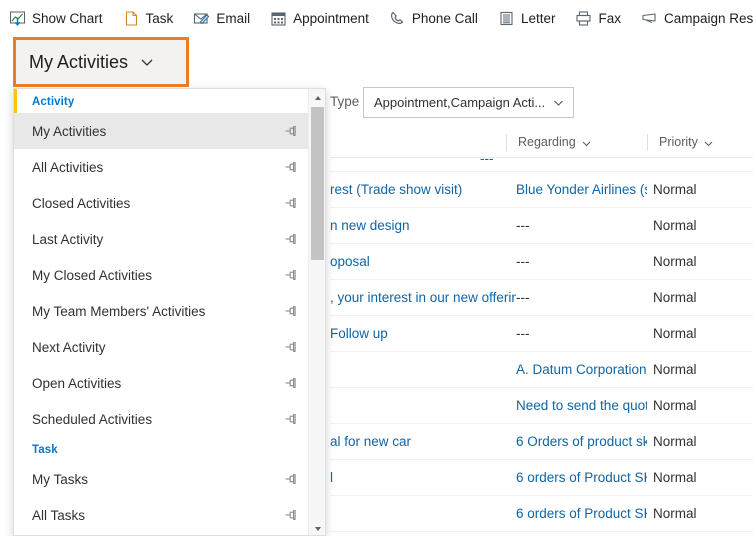  What do you see at coordinates (397, 18) in the screenshot?
I see `phone-call-icon` at bounding box center [397, 18].